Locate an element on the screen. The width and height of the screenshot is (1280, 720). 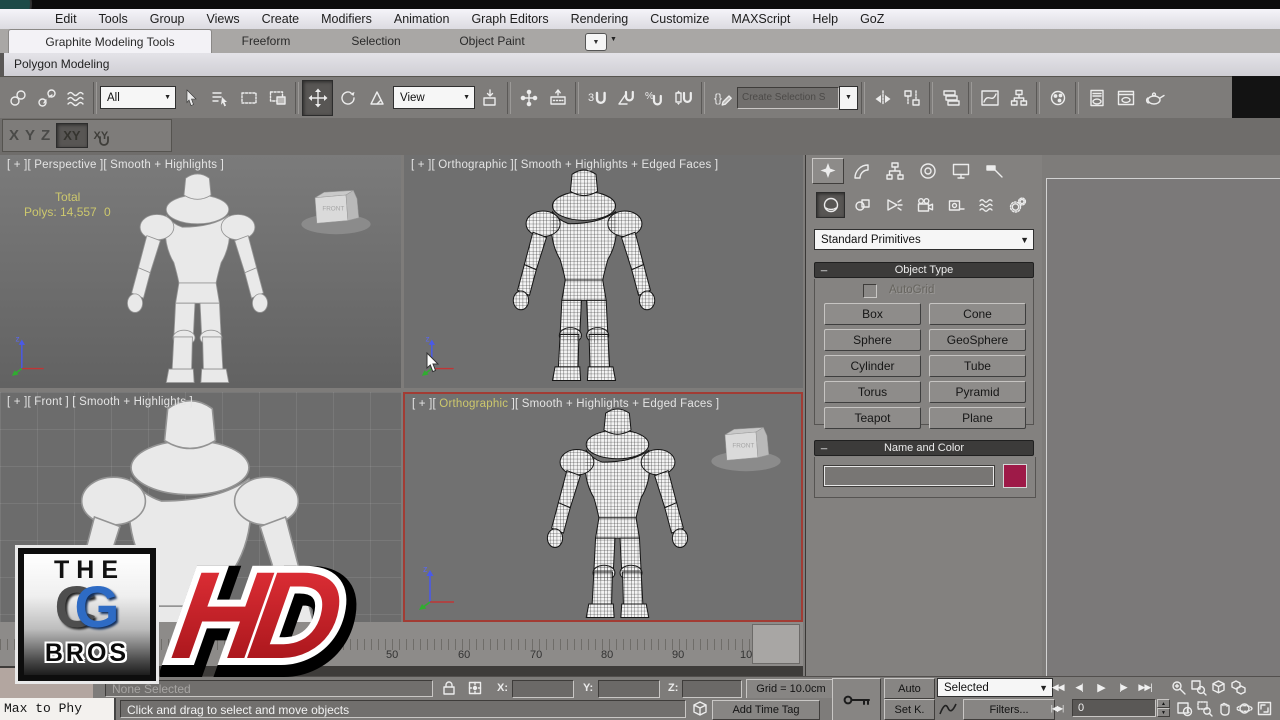
time-configuration-icon is located at coordinates (1184, 708).